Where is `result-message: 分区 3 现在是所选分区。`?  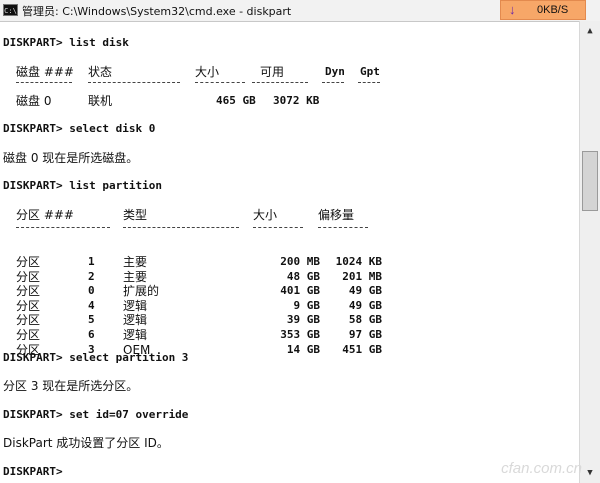 result-message: 分区 3 现在是所选分区。 is located at coordinates (71, 386).